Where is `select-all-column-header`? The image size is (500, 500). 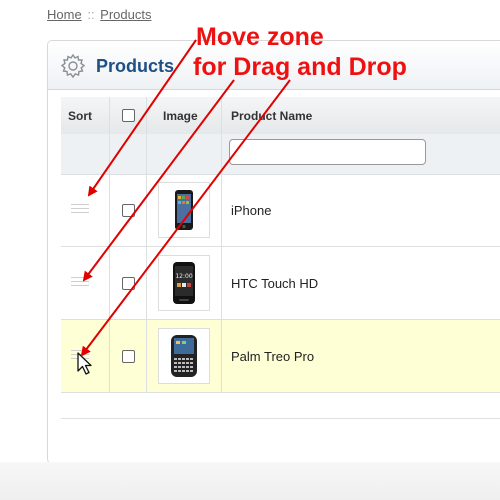
select-all-column-header is located at coordinates (128, 115).